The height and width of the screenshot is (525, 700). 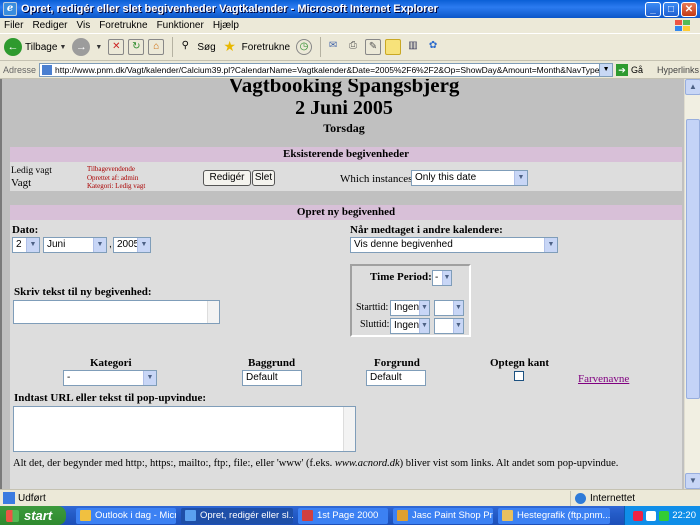 What do you see at coordinates (353, 47) in the screenshot?
I see `print-icon: ⎙` at bounding box center [353, 47].